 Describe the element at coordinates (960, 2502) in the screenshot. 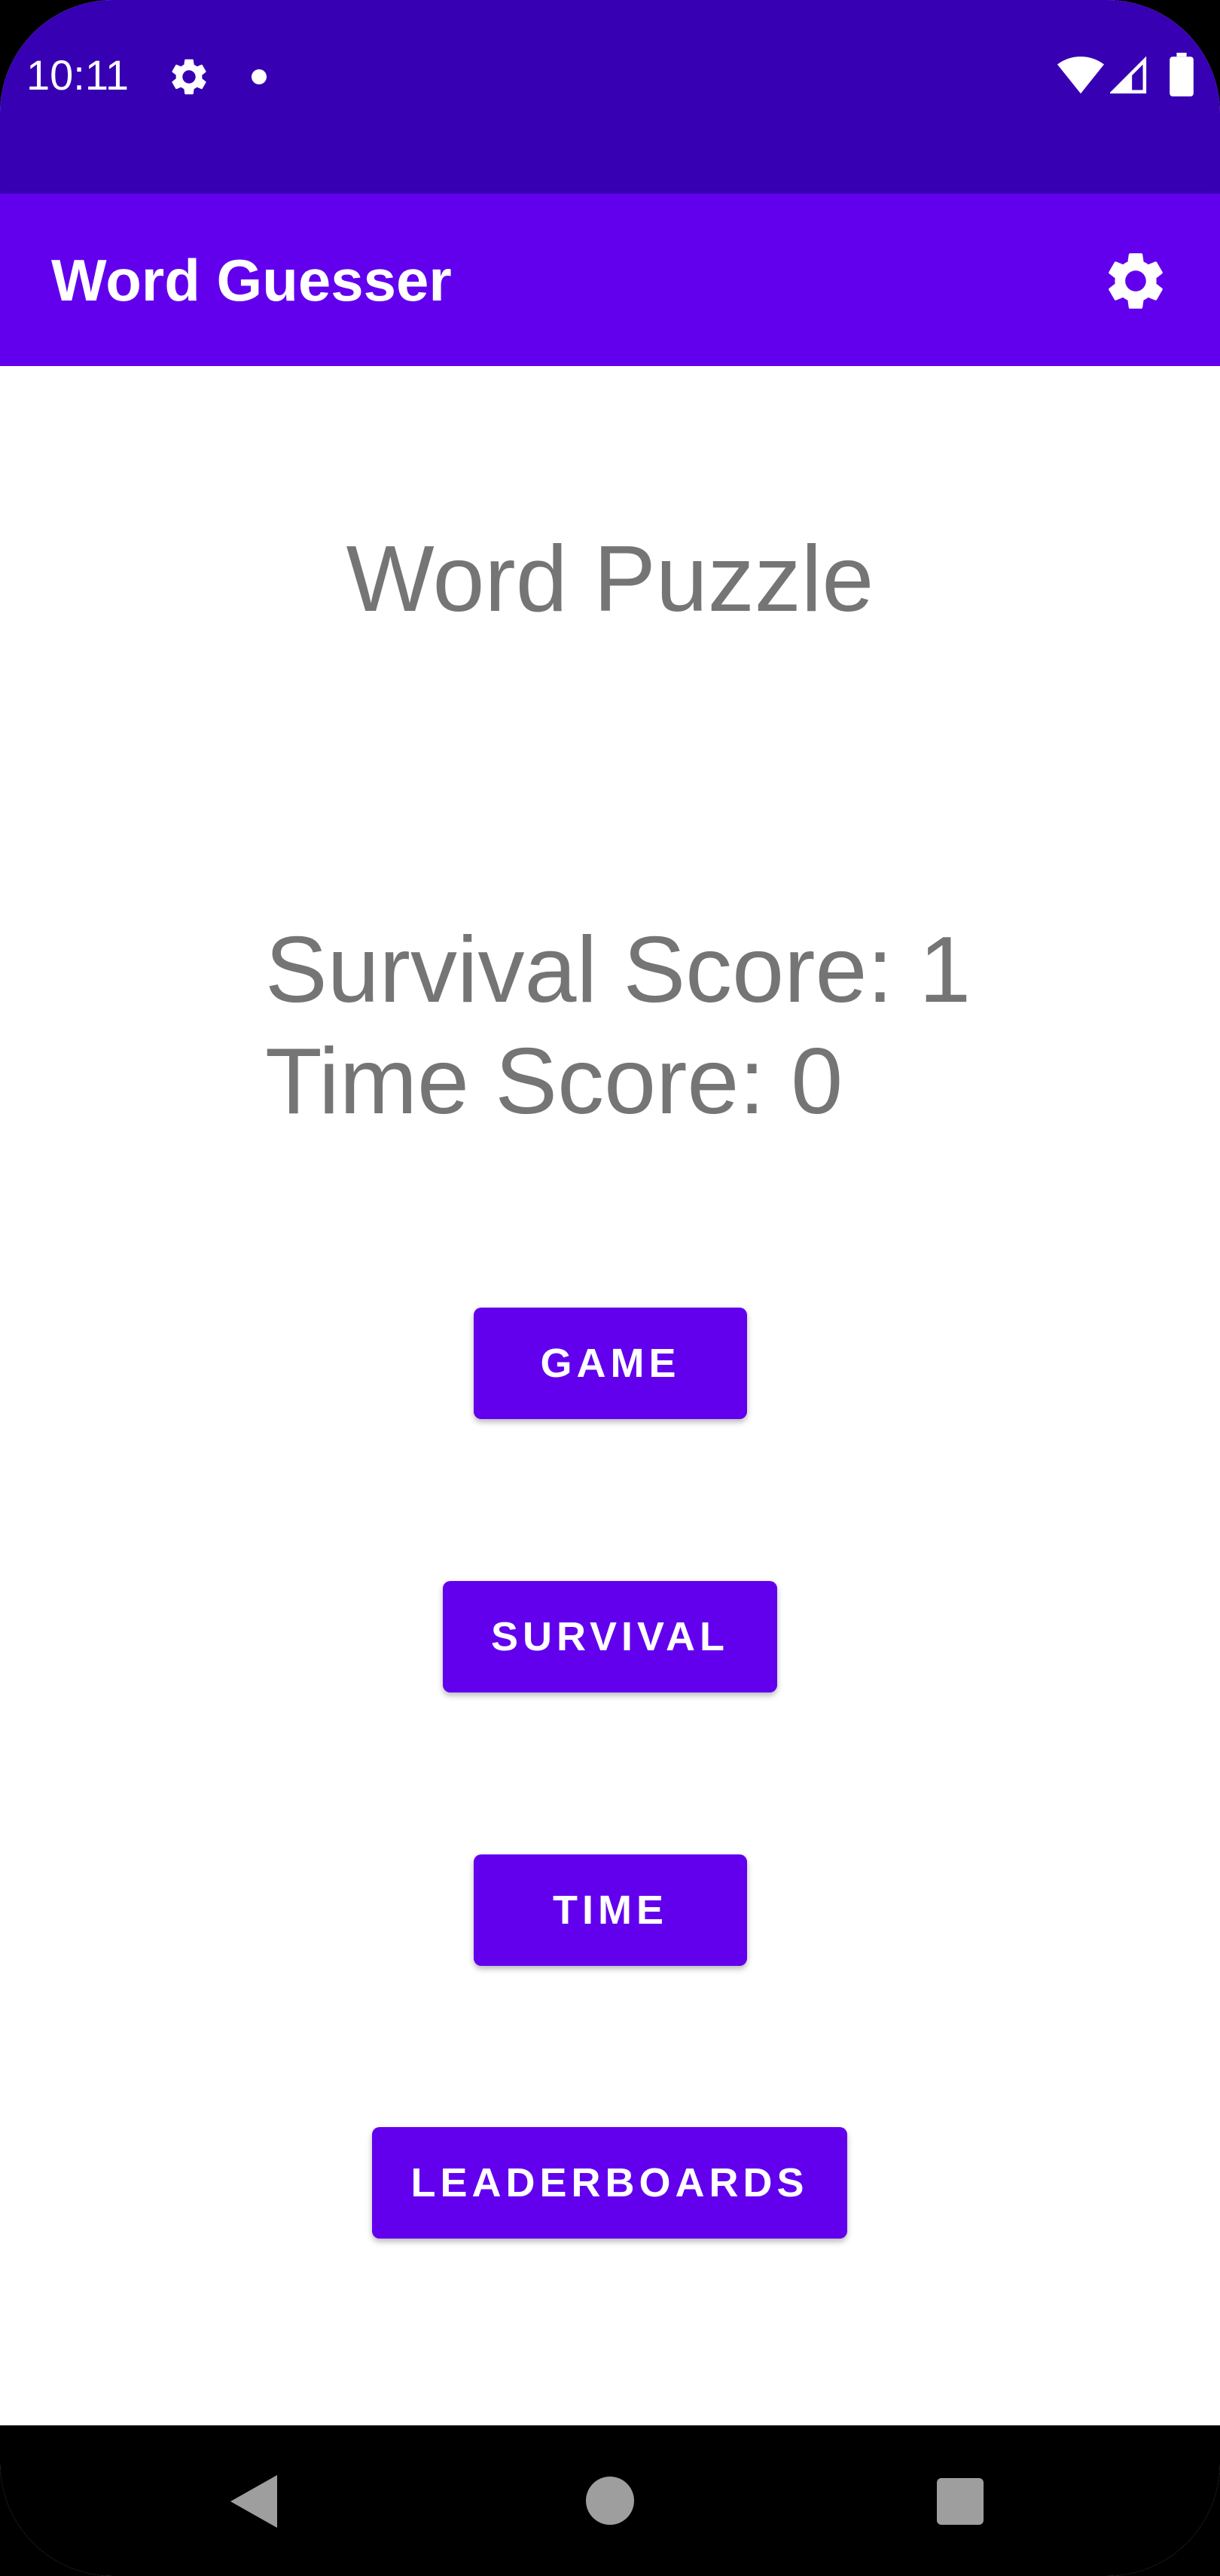

I see `recents-icon` at that location.